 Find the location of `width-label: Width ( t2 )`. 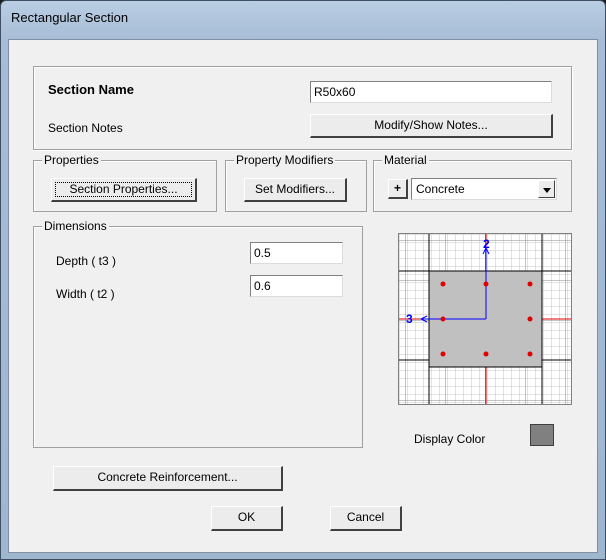

width-label: Width ( t2 ) is located at coordinates (85, 294).